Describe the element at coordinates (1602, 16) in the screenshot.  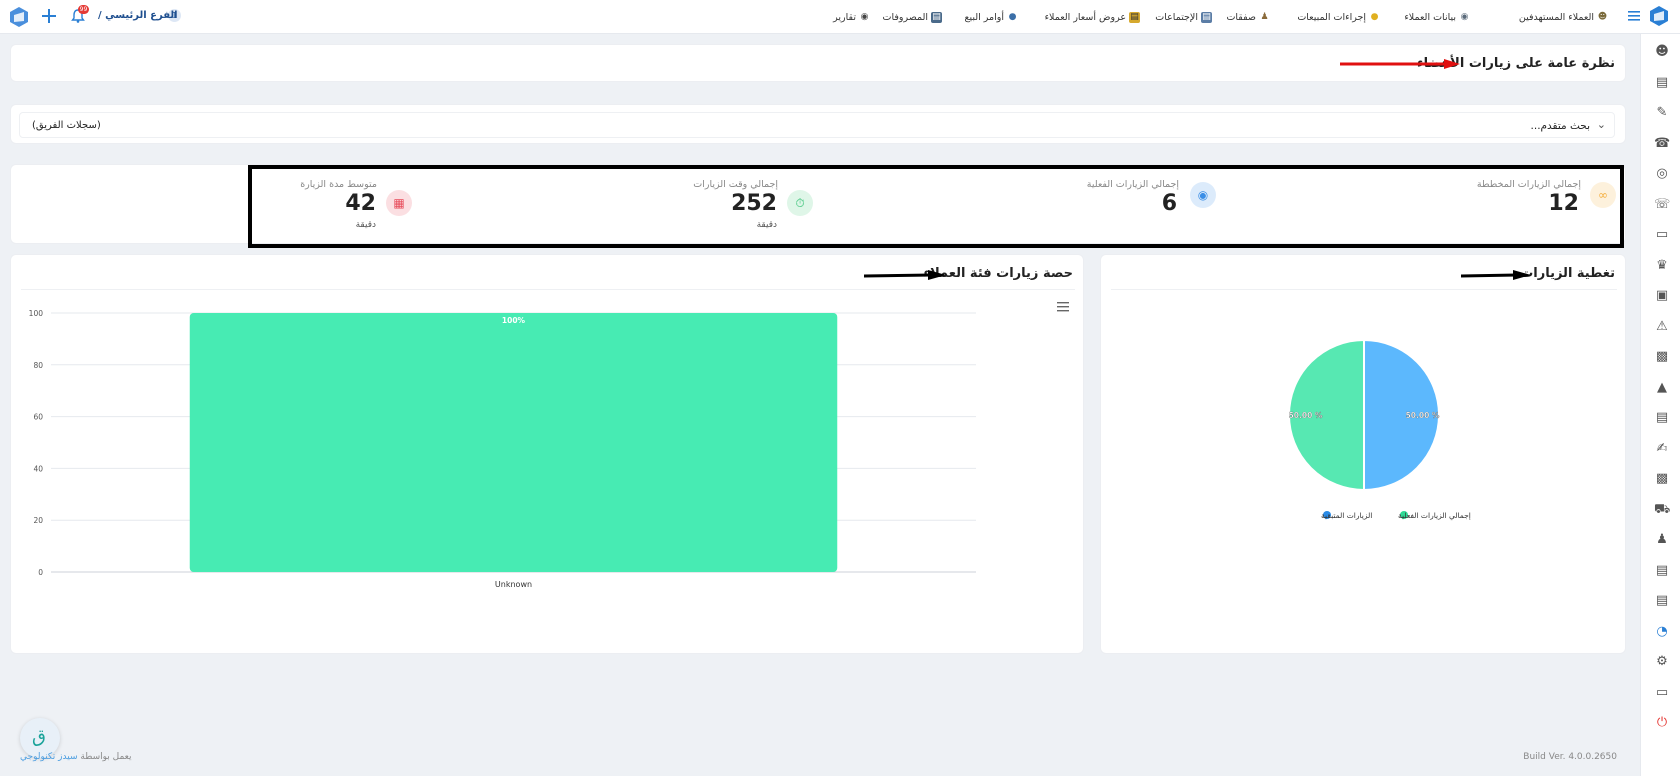
I see `people-group-icon: ☻` at that location.